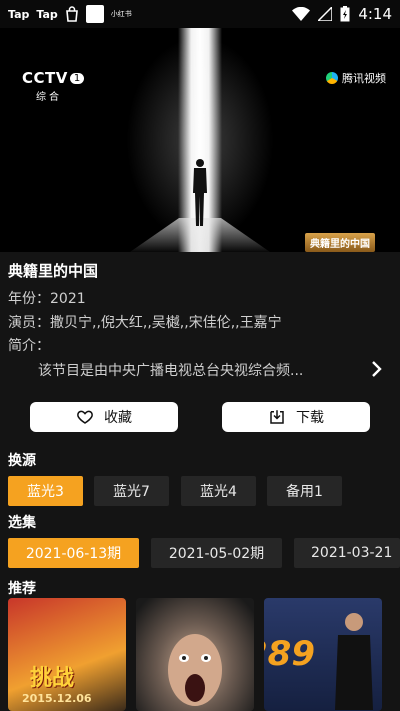 This screenshot has height=711, width=400. What do you see at coordinates (340, 242) in the screenshot?
I see `show-title-badge: 典籍里的中国` at bounding box center [340, 242].